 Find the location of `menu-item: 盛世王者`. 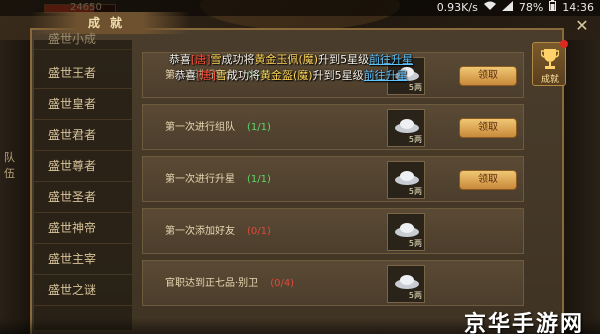

menu-item: 盛世王者 is located at coordinates (83, 73).